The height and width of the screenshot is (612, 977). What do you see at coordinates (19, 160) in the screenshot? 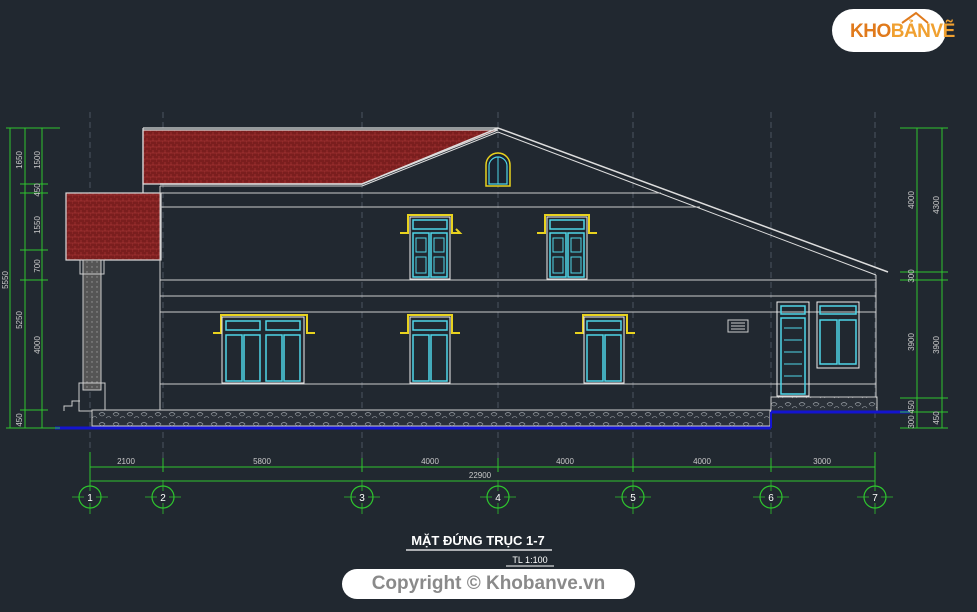
I see `dim-text: 1650` at bounding box center [19, 160].